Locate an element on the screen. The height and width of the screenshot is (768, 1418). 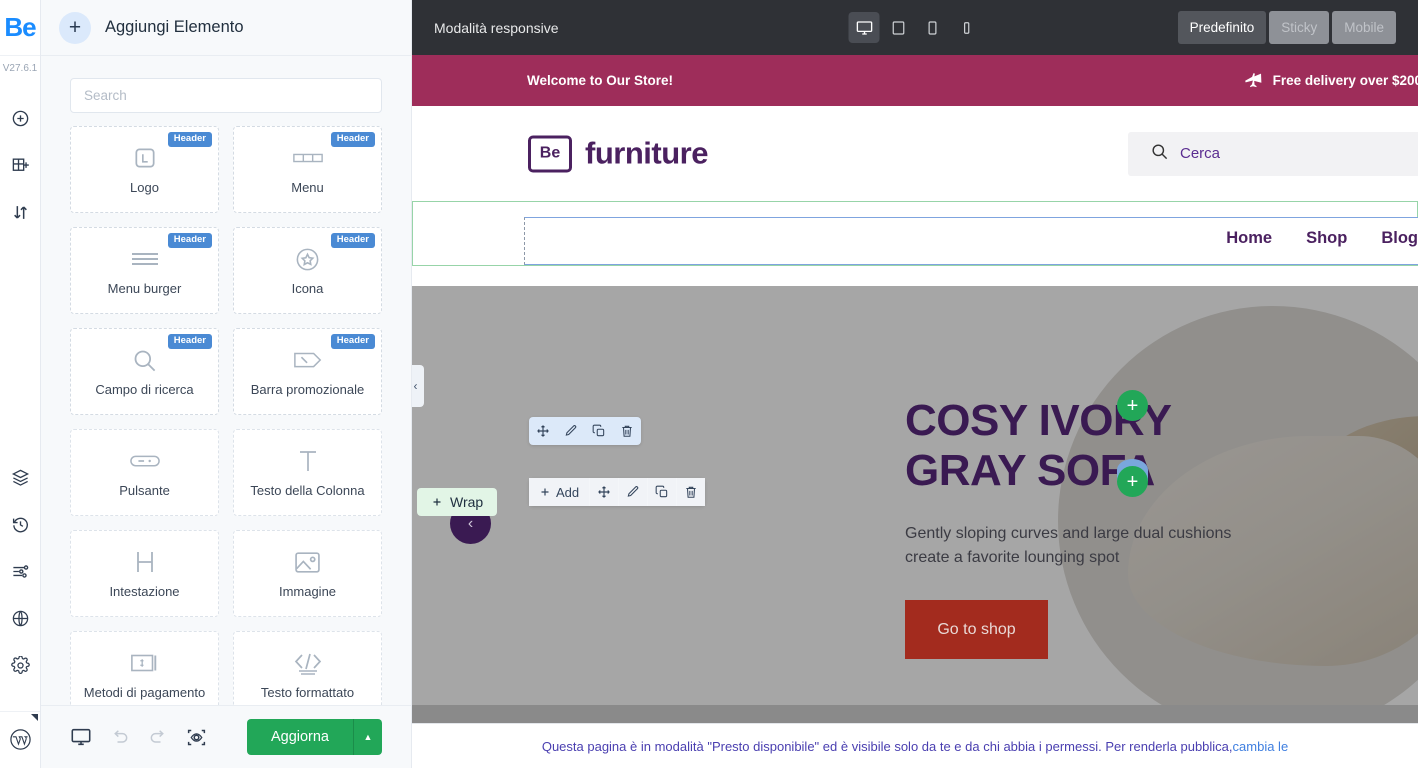
wordpress-menu is located at coordinates (20, 732).